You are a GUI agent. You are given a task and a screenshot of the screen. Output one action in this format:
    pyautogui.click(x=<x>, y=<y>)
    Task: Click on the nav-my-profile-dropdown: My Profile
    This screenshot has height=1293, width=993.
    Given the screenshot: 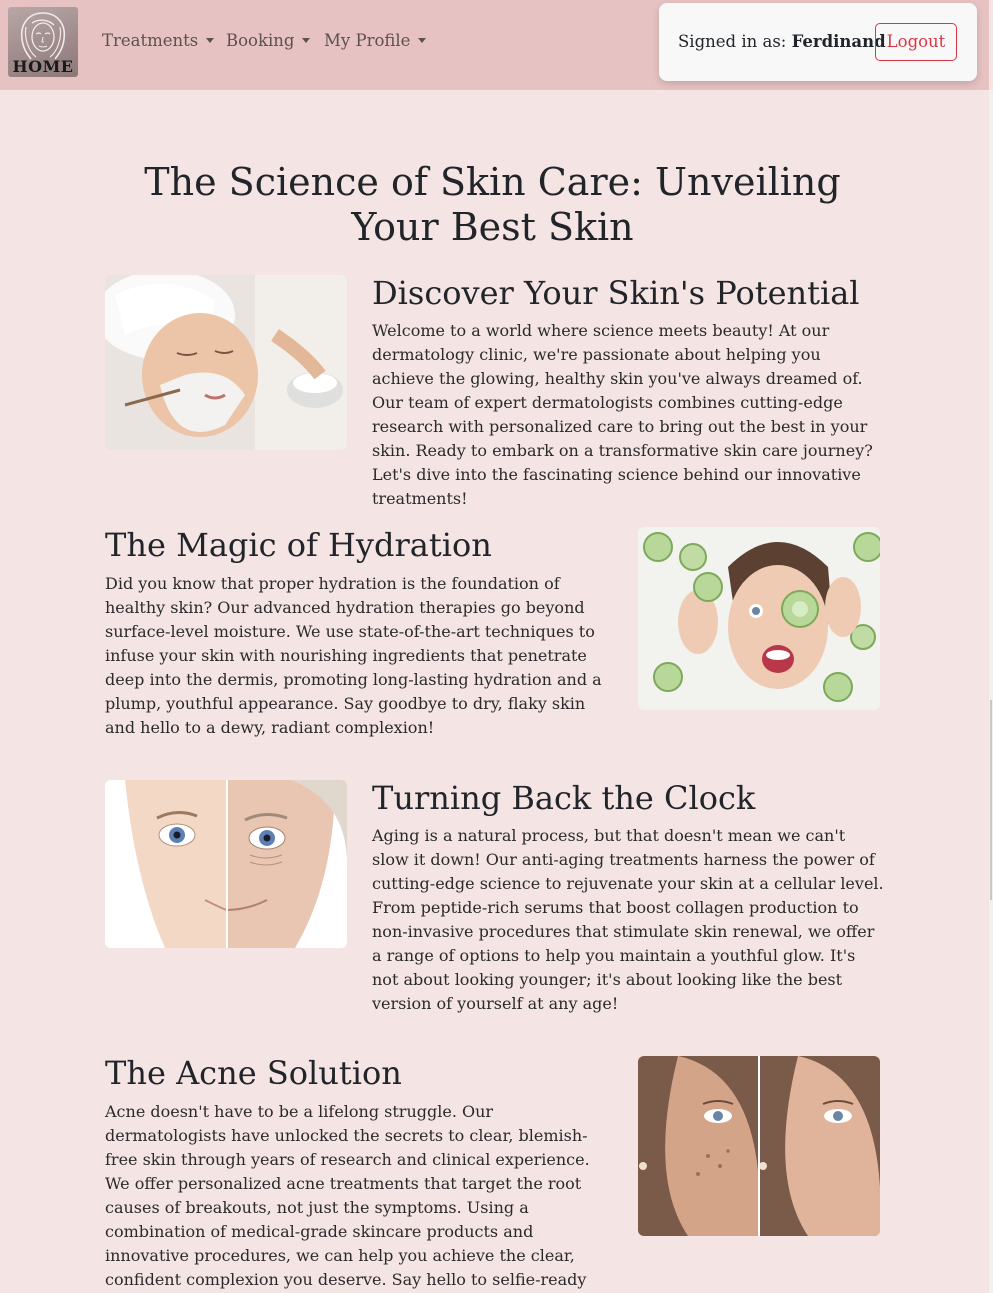 What is the action you would take?
    pyautogui.click(x=375, y=40)
    